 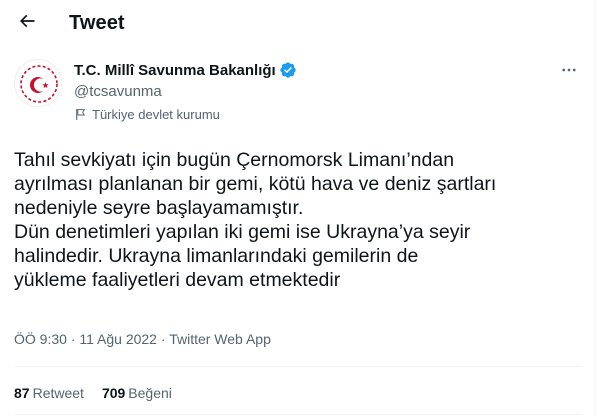 I want to click on likes-count: 709, so click(x=113, y=393).